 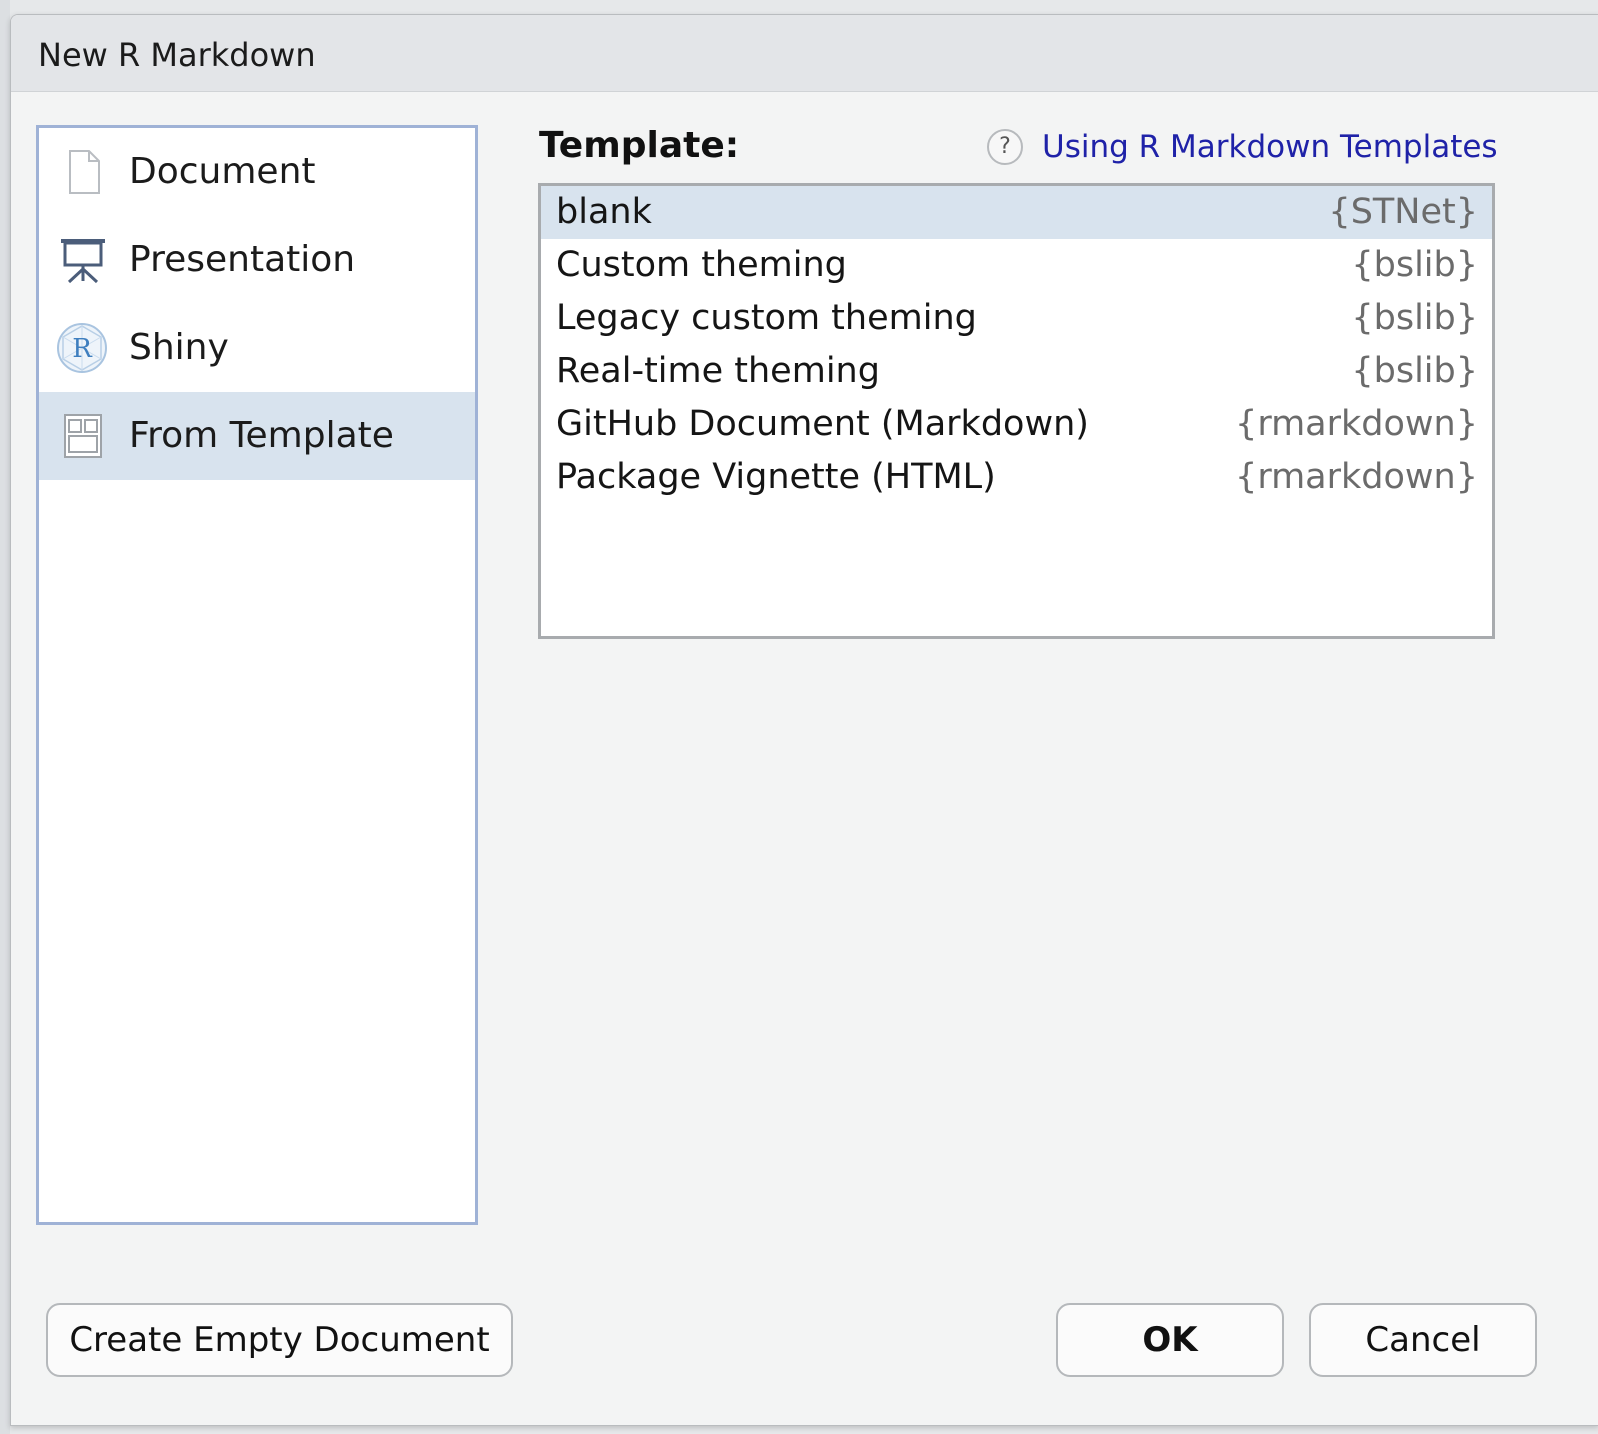 What do you see at coordinates (5, 717) in the screenshot?
I see `background-window-edge` at bounding box center [5, 717].